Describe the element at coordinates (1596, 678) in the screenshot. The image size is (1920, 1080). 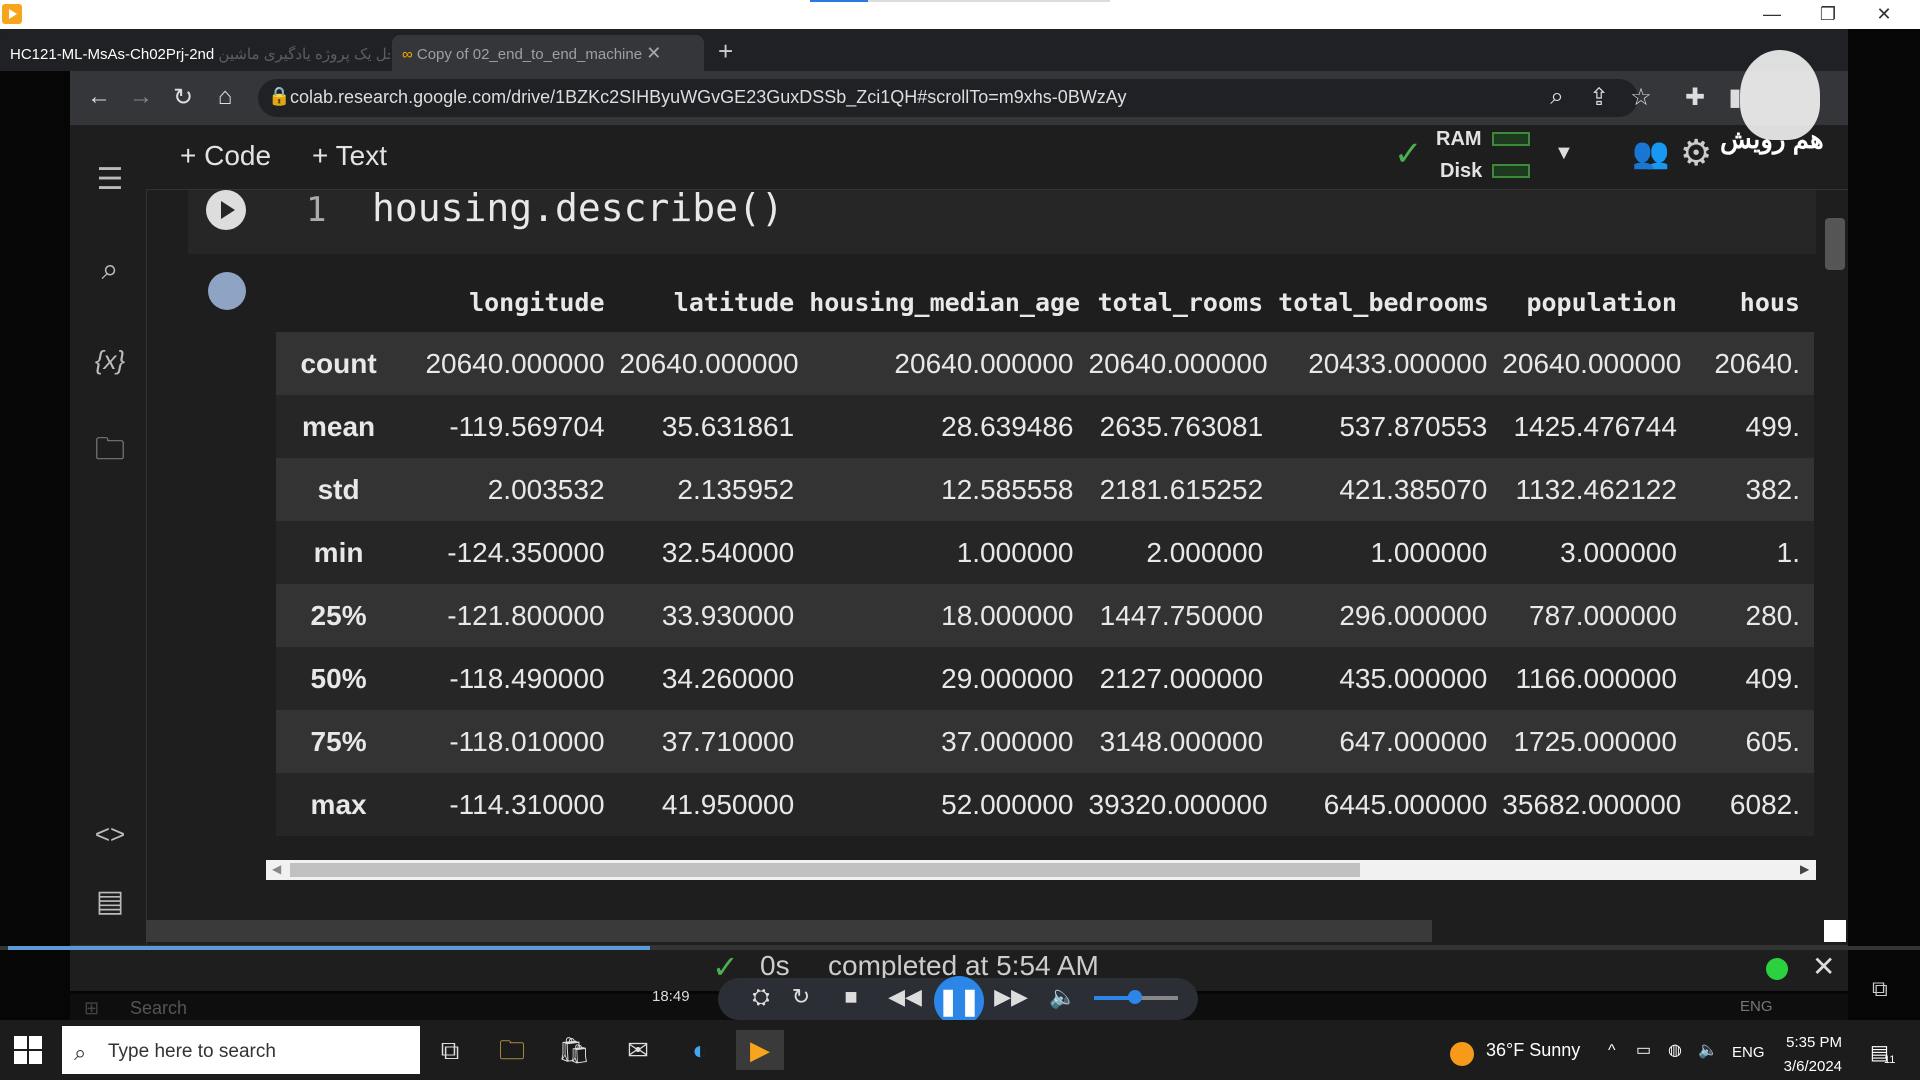
I see `table-cell: 1166.000000` at that location.